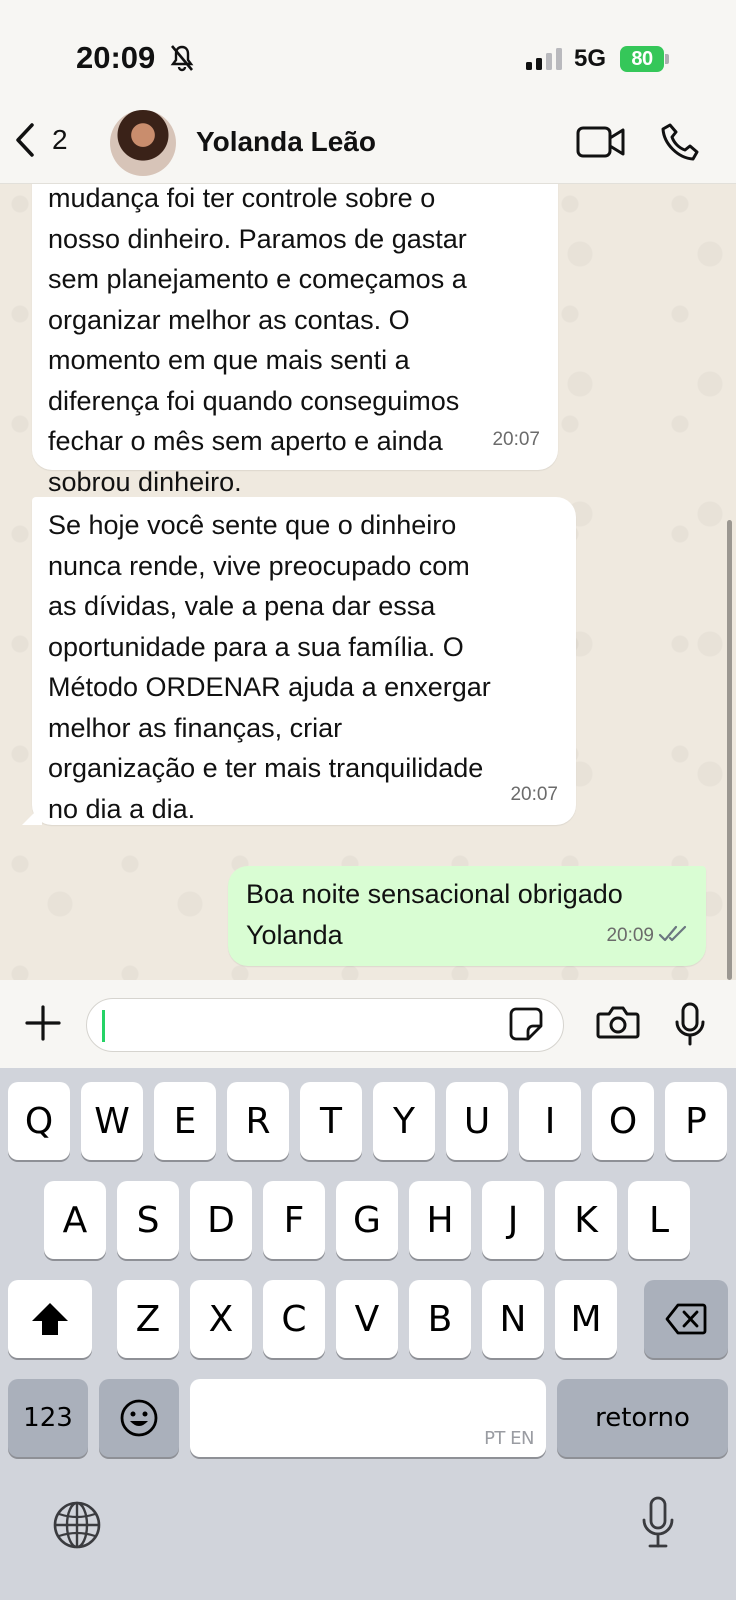 This screenshot has width=736, height=1600. Describe the element at coordinates (440, 1319) in the screenshot. I see `key-b: B` at that location.